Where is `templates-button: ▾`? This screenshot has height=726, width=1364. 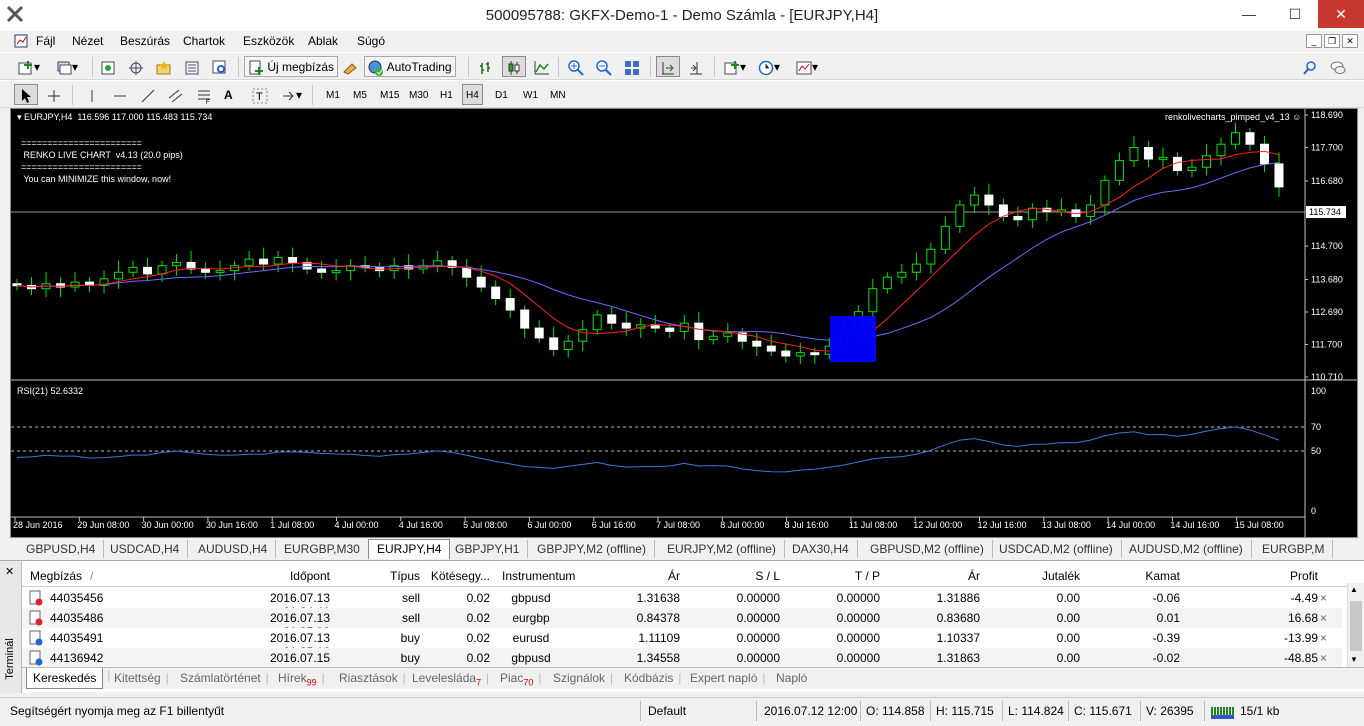
templates-button: ▾ is located at coordinates (807, 66).